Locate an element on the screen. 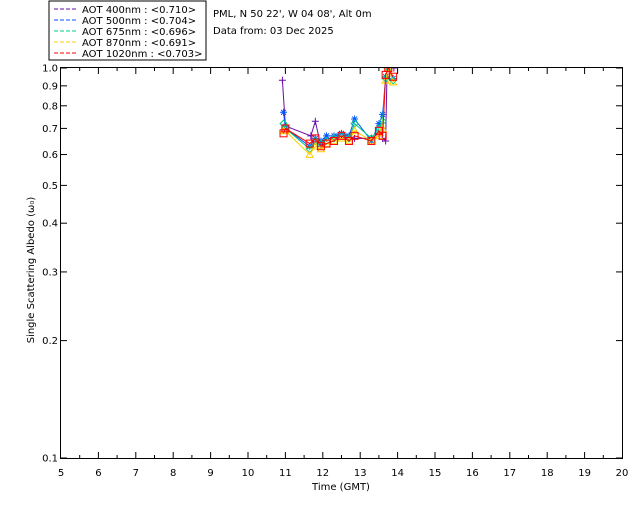  legend-label: AOT 500nm : <0.704> is located at coordinates (139, 21).